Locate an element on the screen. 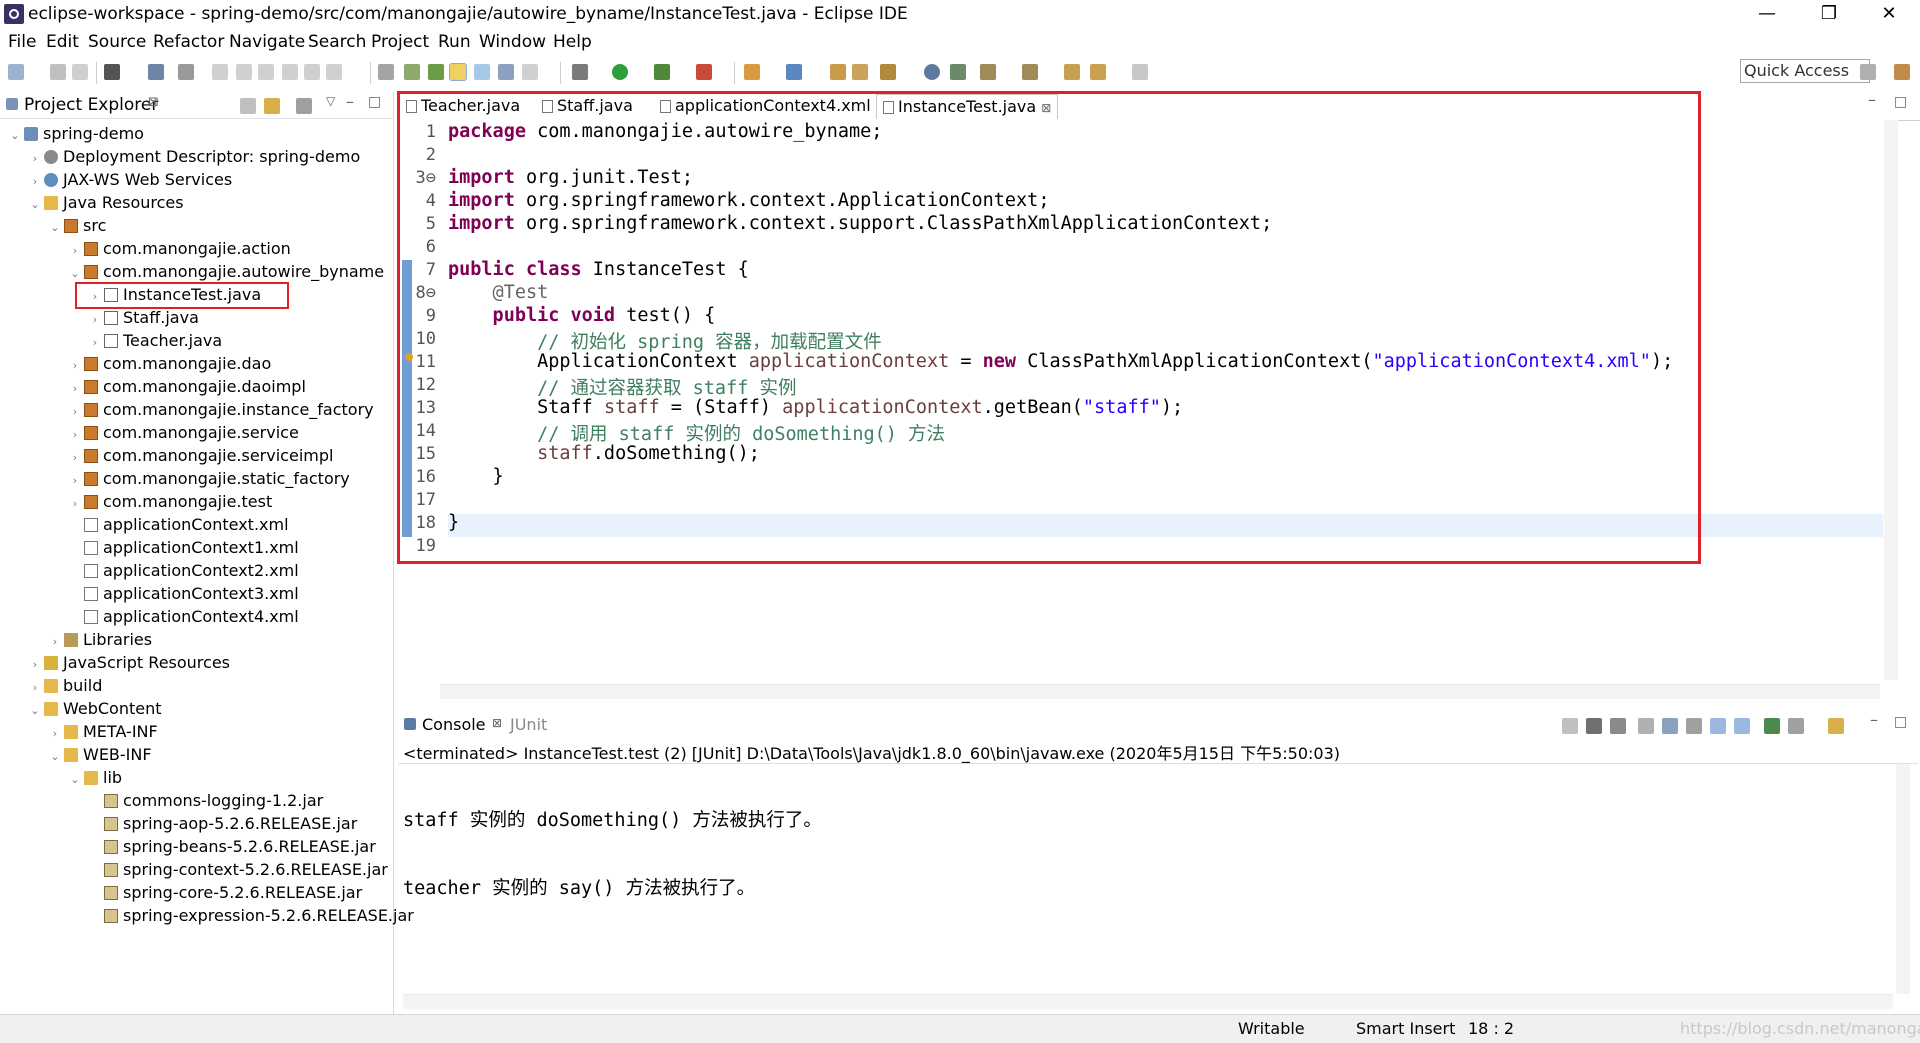  close-button: ✕ is located at coordinates (1889, 14).